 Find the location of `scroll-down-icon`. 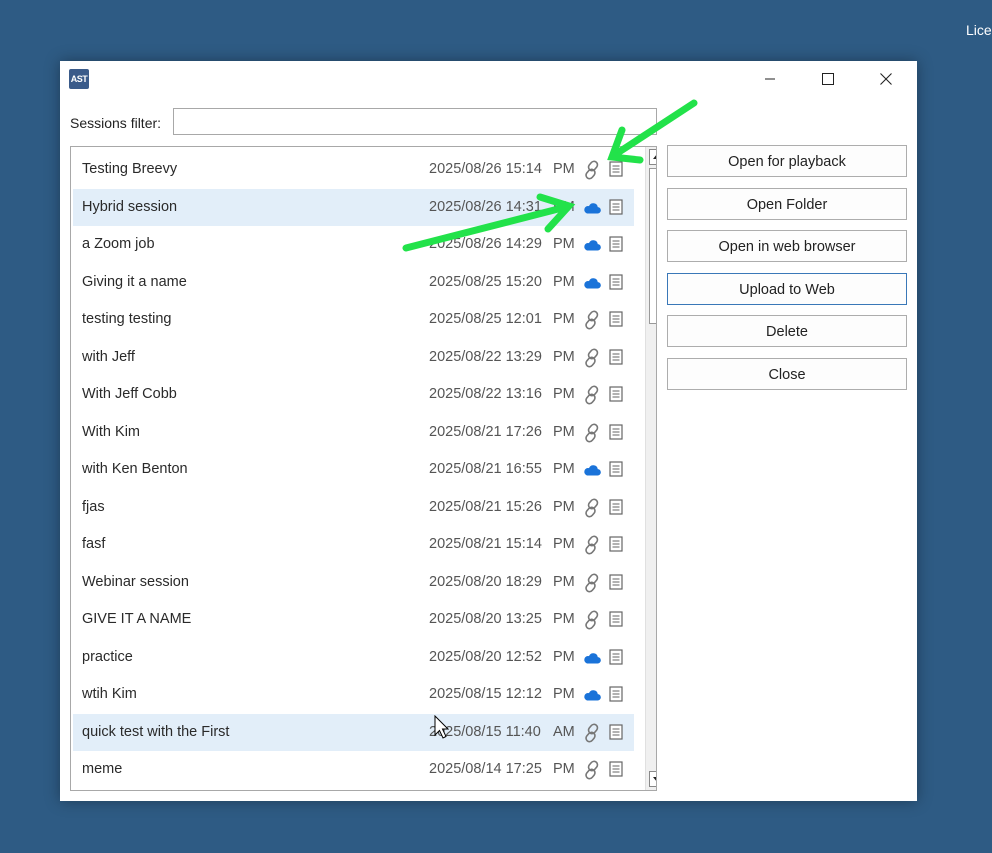

scroll-down-icon is located at coordinates (654, 779).